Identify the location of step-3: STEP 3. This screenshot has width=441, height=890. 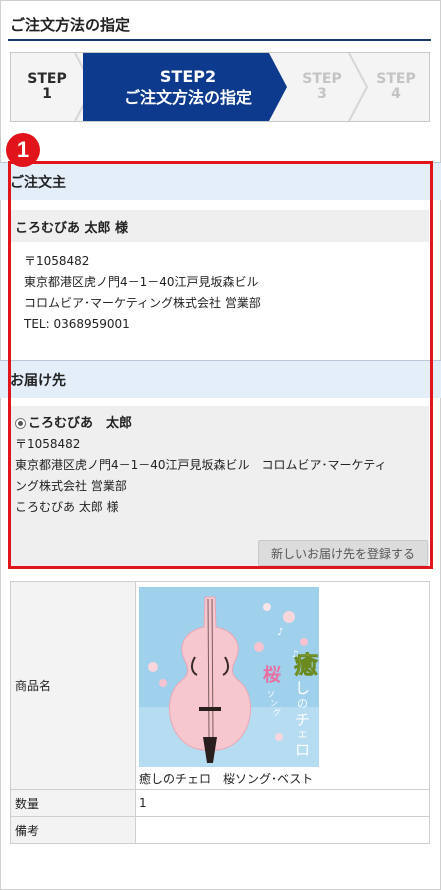
(322, 87).